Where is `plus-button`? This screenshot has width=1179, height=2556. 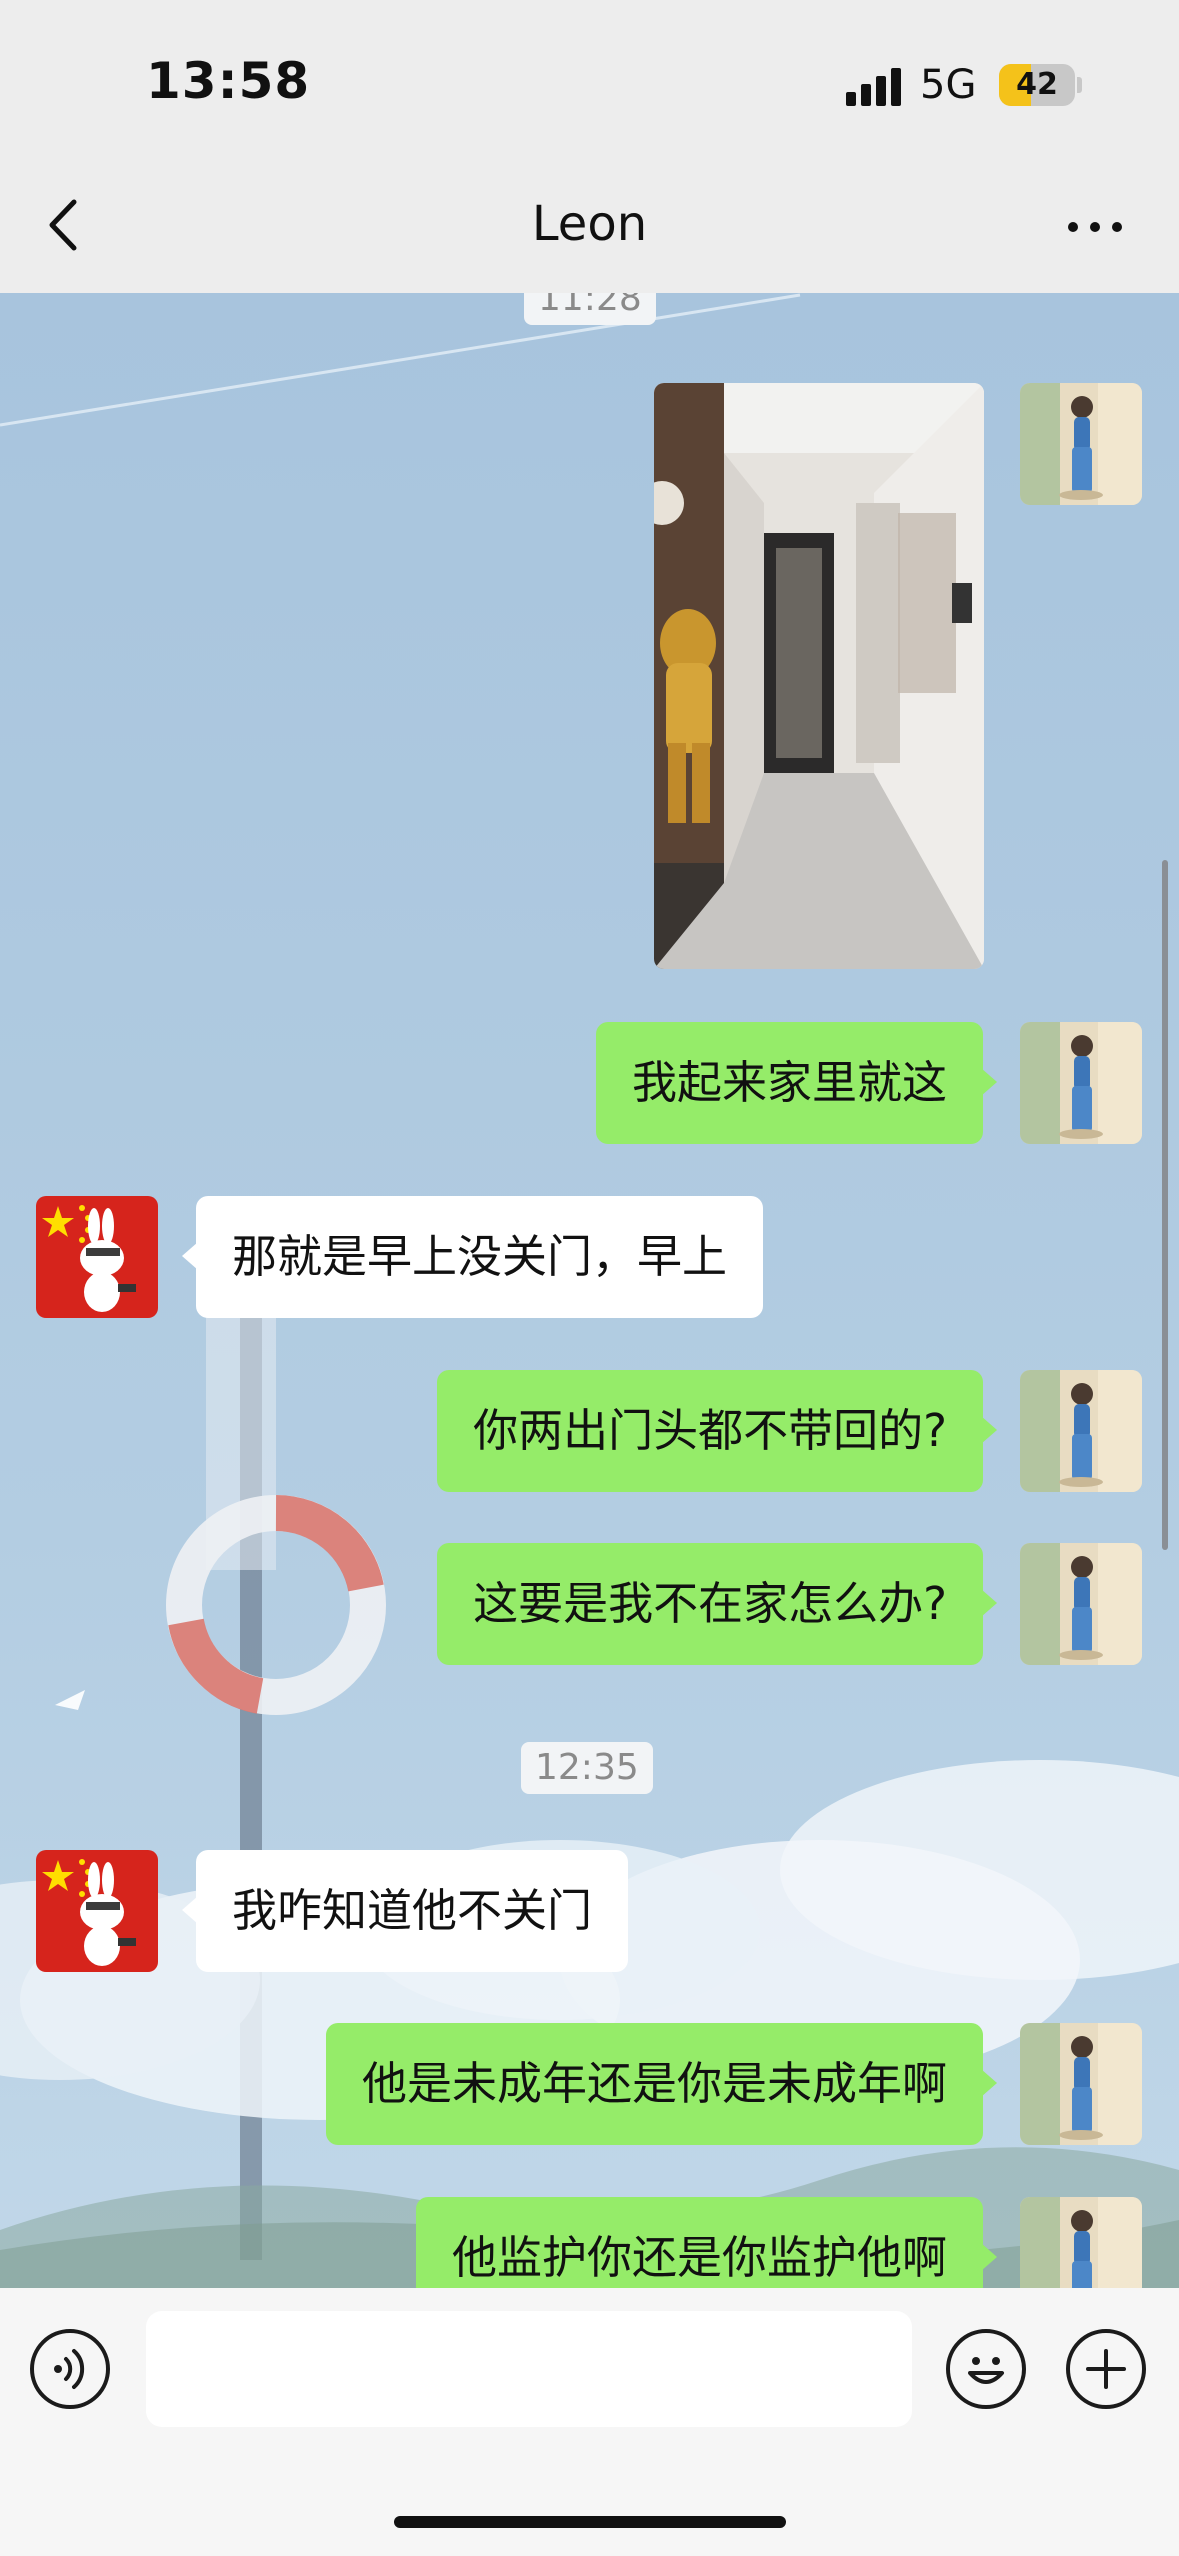
plus-button is located at coordinates (1106, 2369).